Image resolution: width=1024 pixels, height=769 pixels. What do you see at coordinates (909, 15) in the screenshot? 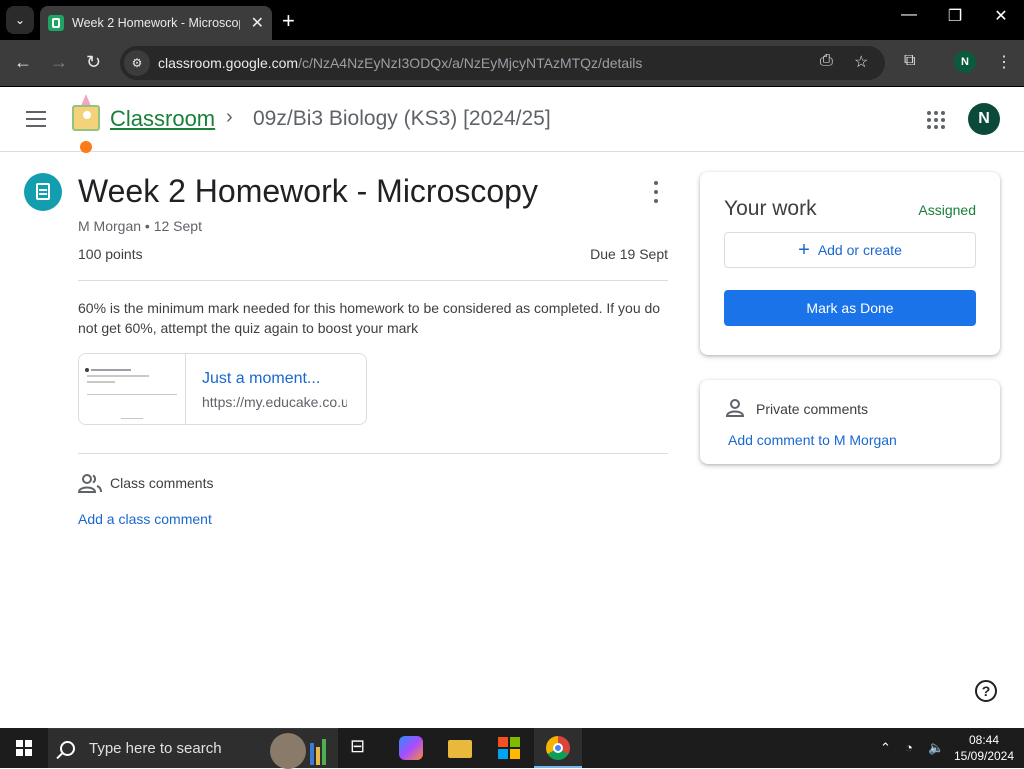
I see `minimize-button: —` at bounding box center [909, 15].